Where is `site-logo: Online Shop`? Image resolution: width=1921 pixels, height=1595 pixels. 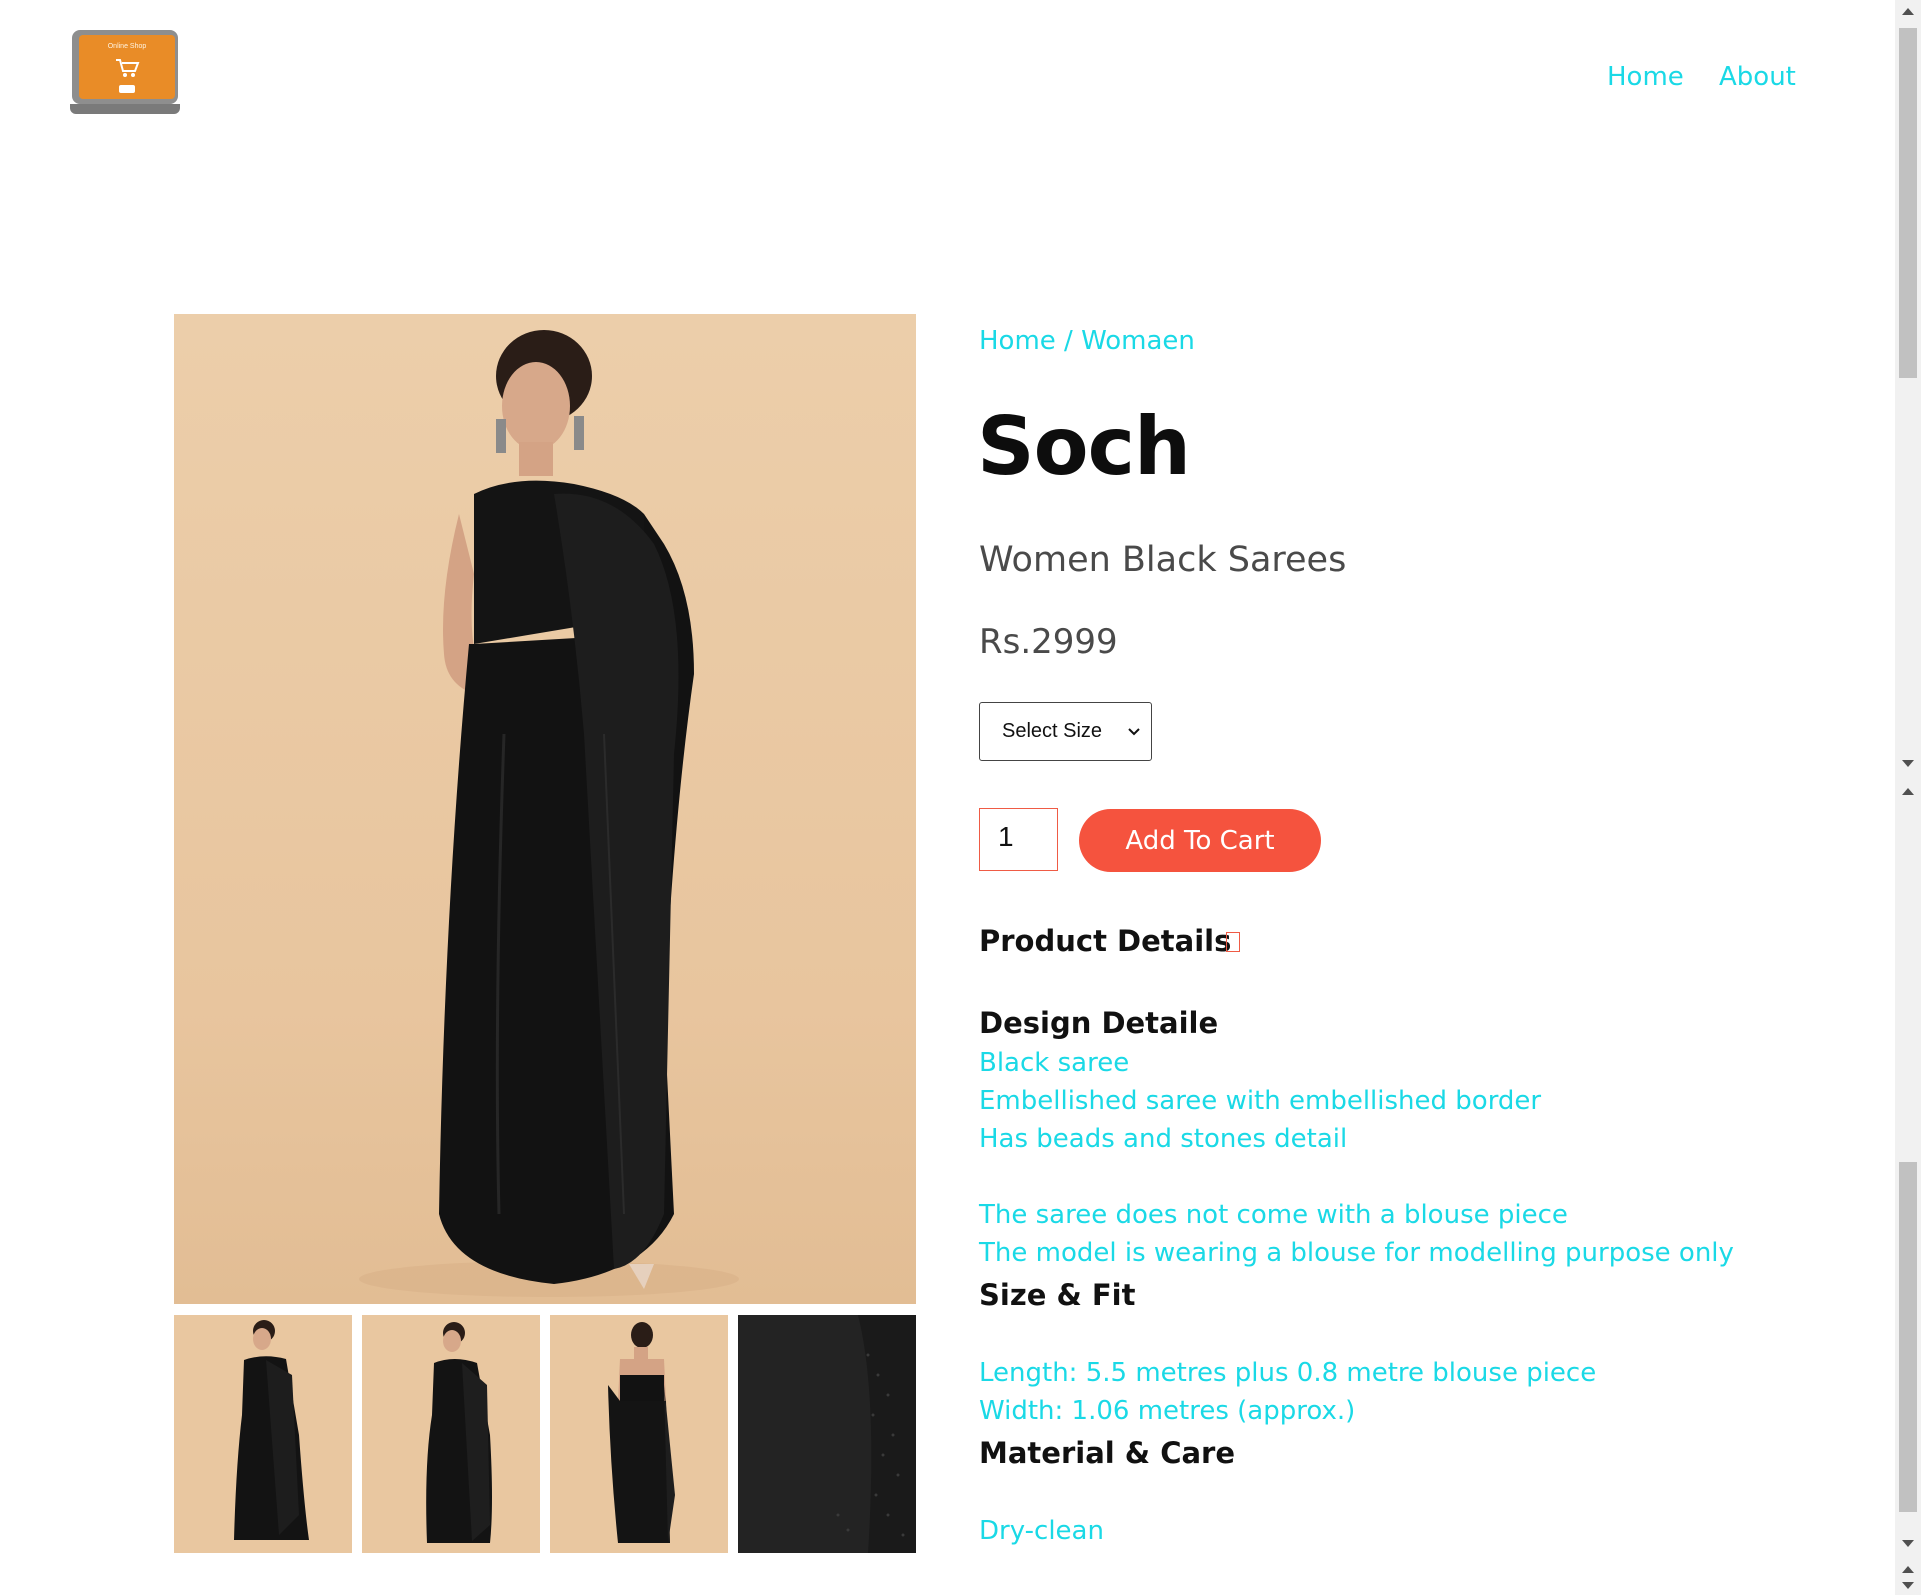
site-logo: Online Shop is located at coordinates (125, 72).